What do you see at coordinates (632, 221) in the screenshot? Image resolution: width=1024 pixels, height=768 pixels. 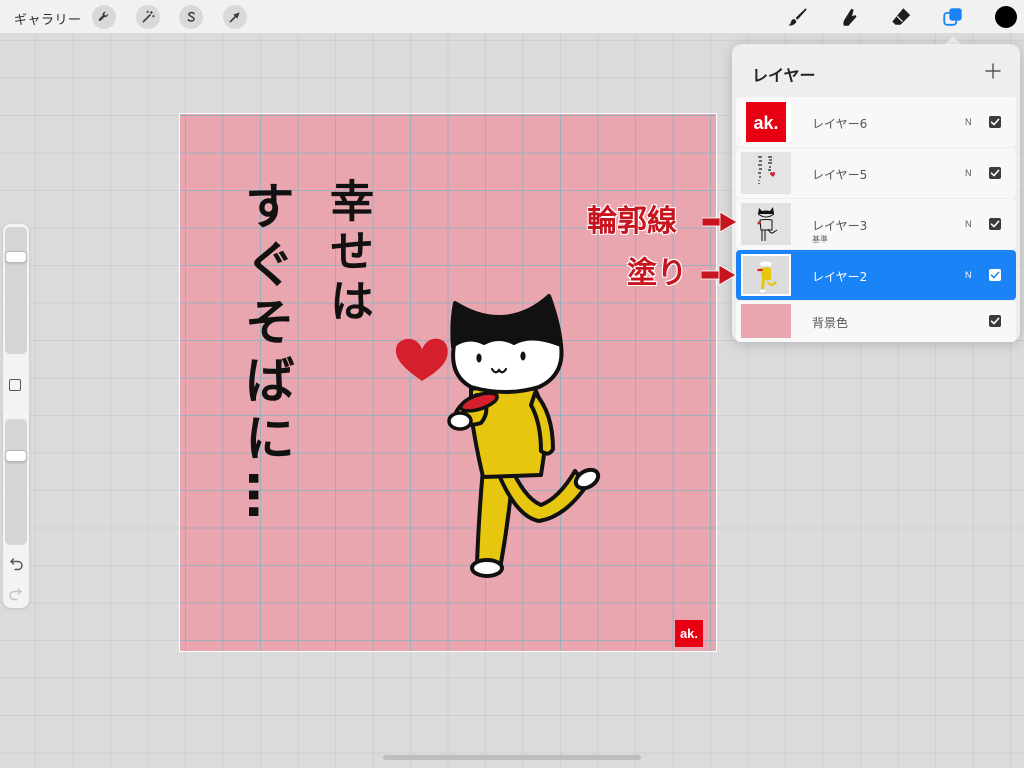 I see `annotation-outline-label: 輪郭線` at bounding box center [632, 221].